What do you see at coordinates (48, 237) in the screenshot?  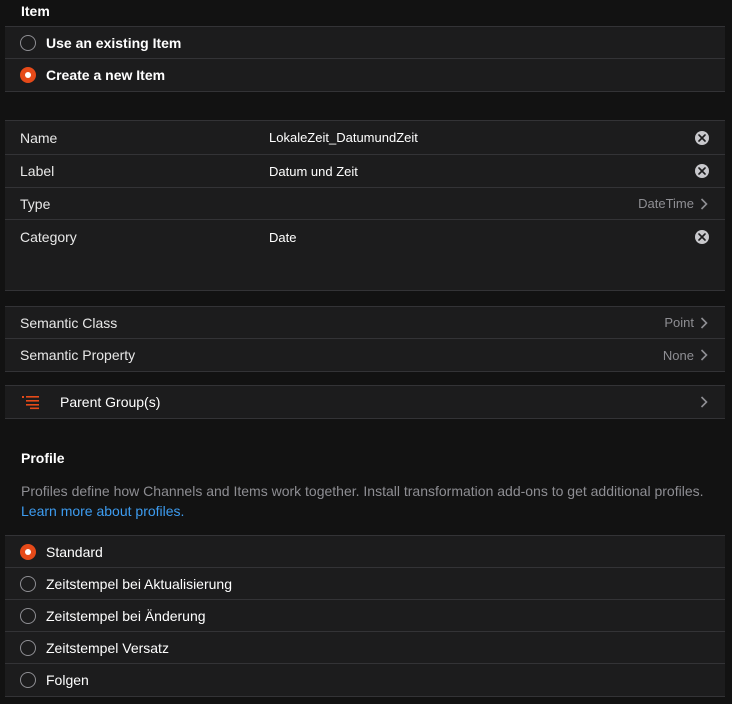 I see `category-field-label: Category` at bounding box center [48, 237].